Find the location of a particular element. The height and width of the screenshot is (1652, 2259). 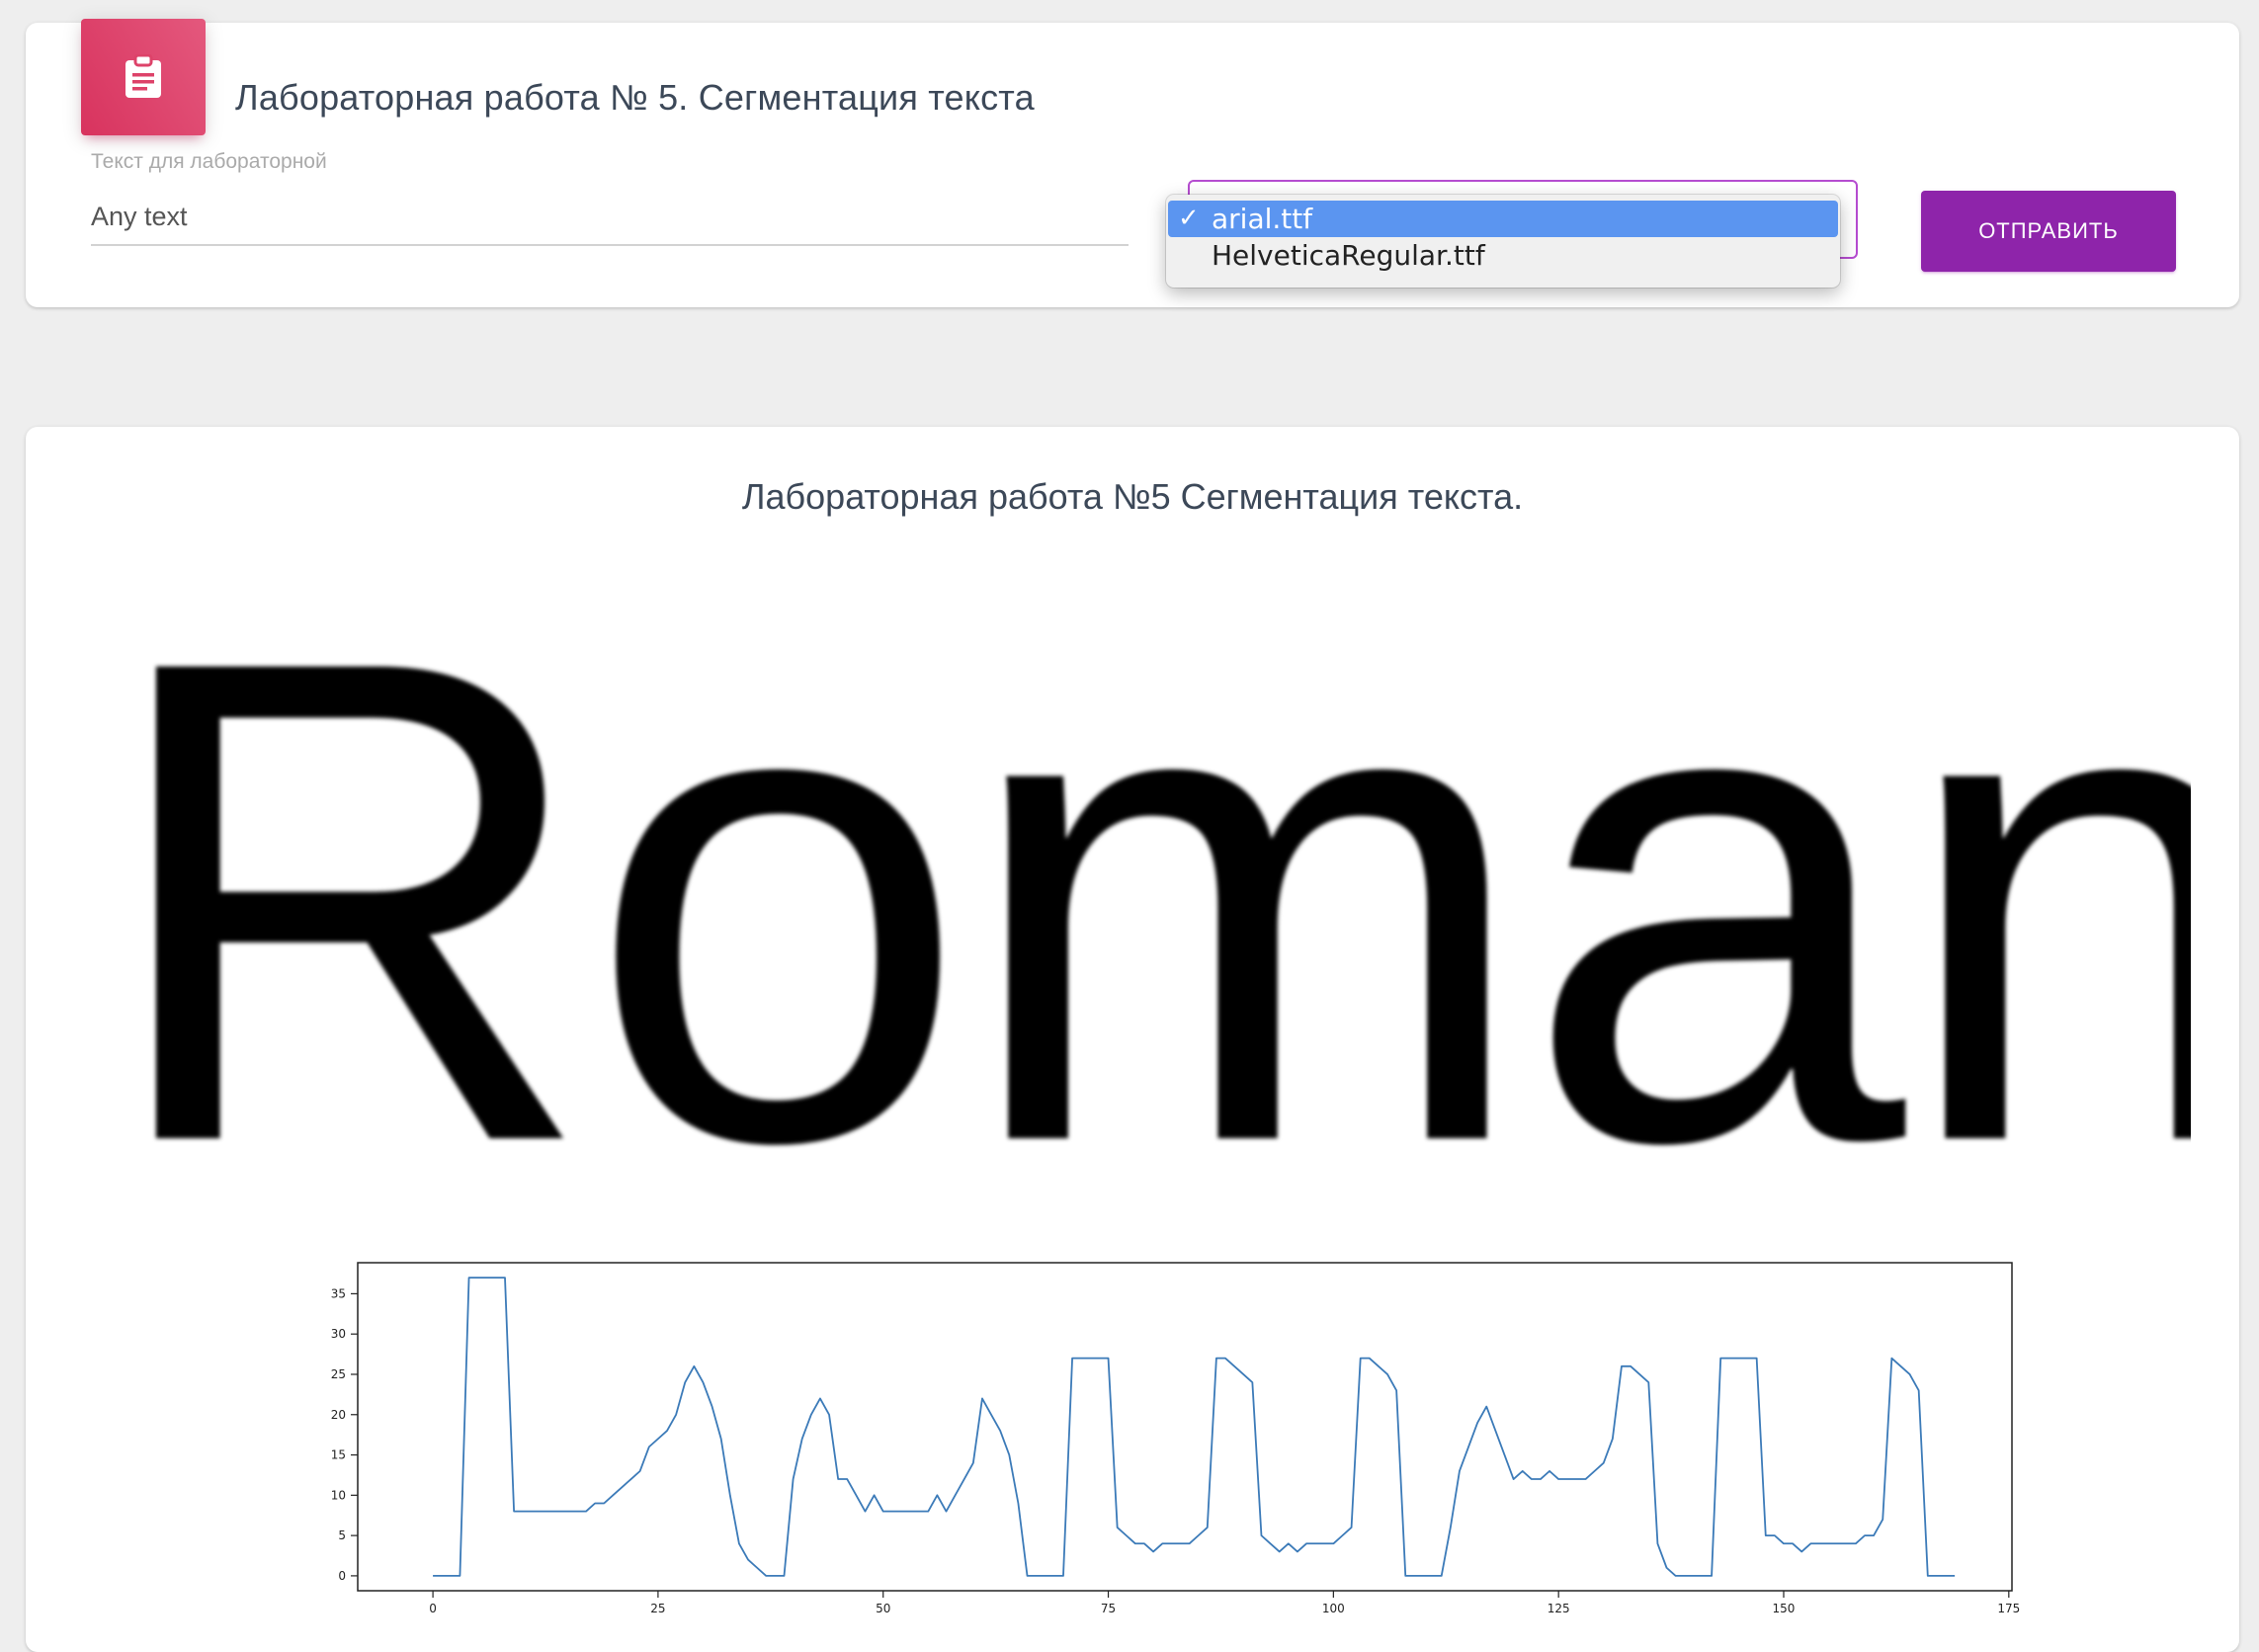

x-tick-label: 175 is located at coordinates (2008, 1608).